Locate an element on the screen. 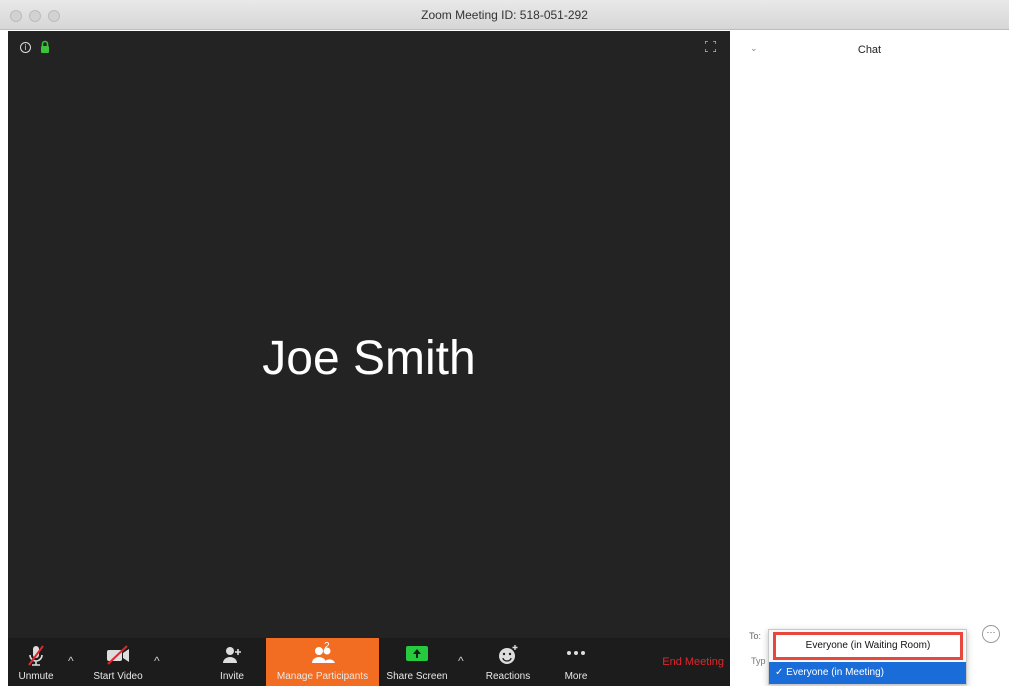 This screenshot has width=1009, height=686. start-video-button: Start Video is located at coordinates (118, 662).